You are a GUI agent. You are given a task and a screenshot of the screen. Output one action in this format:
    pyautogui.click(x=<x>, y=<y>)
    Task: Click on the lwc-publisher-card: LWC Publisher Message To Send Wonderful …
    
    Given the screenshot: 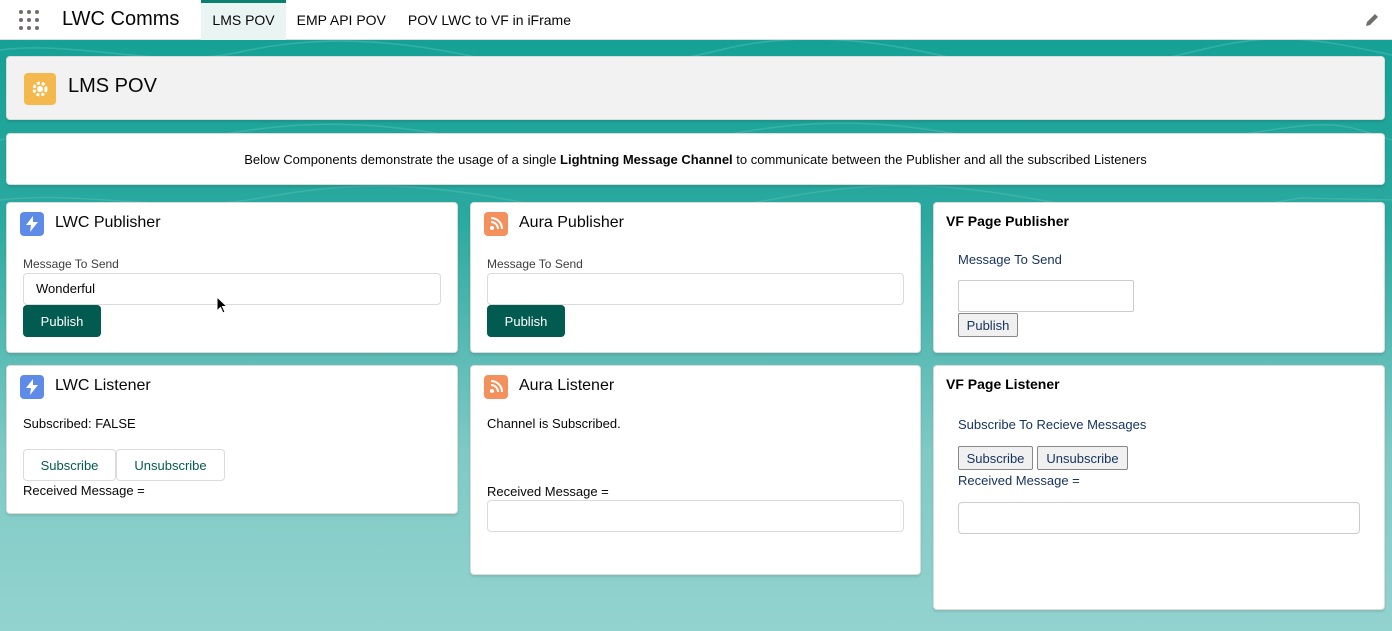 What is the action you would take?
    pyautogui.click(x=232, y=277)
    